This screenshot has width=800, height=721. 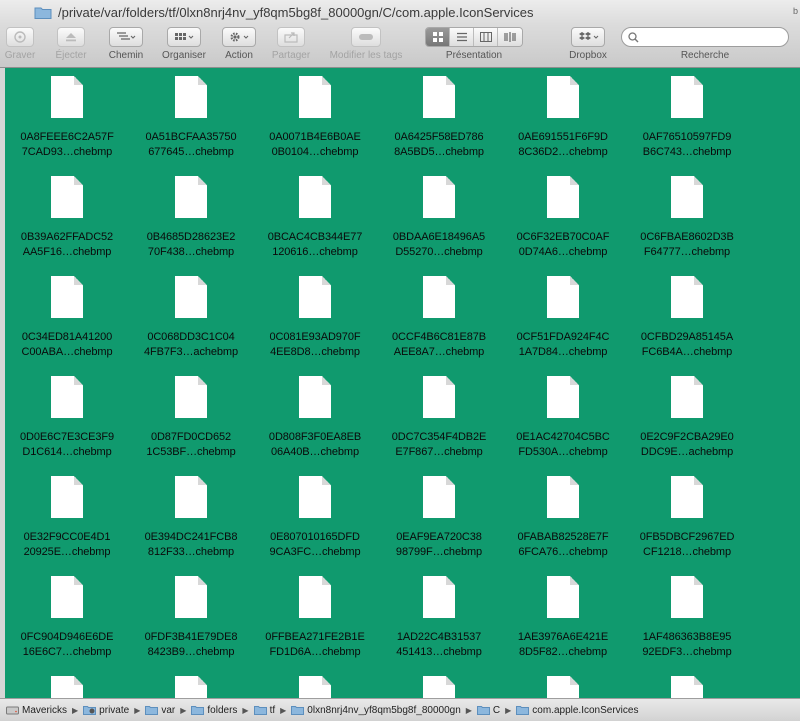 I want to click on file-name: 0E32F9CC0E4D1 20925E…chebmp, so click(x=67, y=545).